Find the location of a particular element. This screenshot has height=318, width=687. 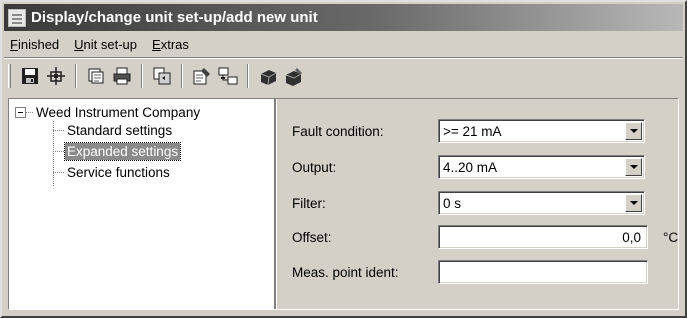

title-bar: Display/change unit set-up/add new unit is located at coordinates (343, 17).